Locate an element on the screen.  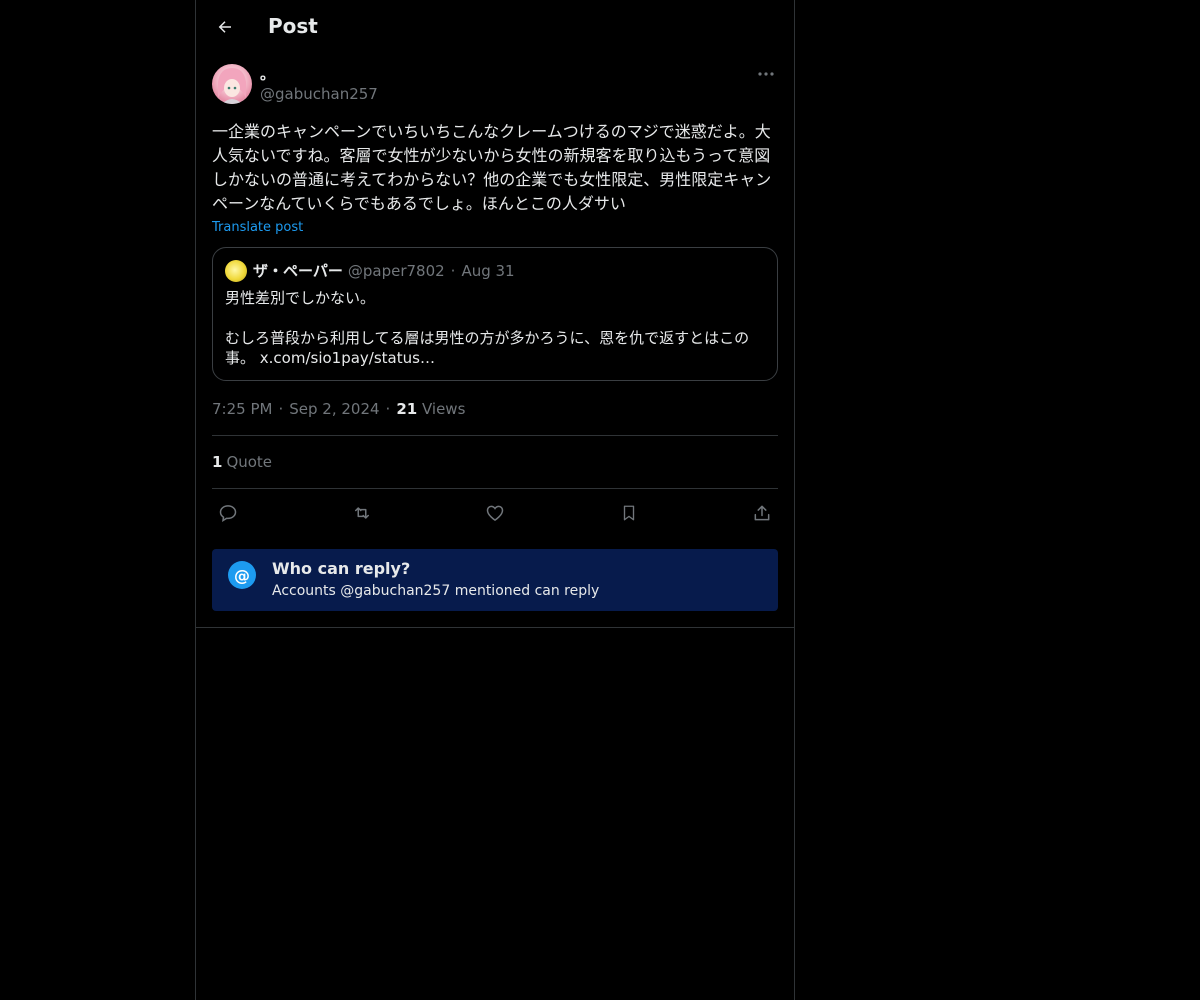
quote-date: Aug 31 is located at coordinates (488, 271).